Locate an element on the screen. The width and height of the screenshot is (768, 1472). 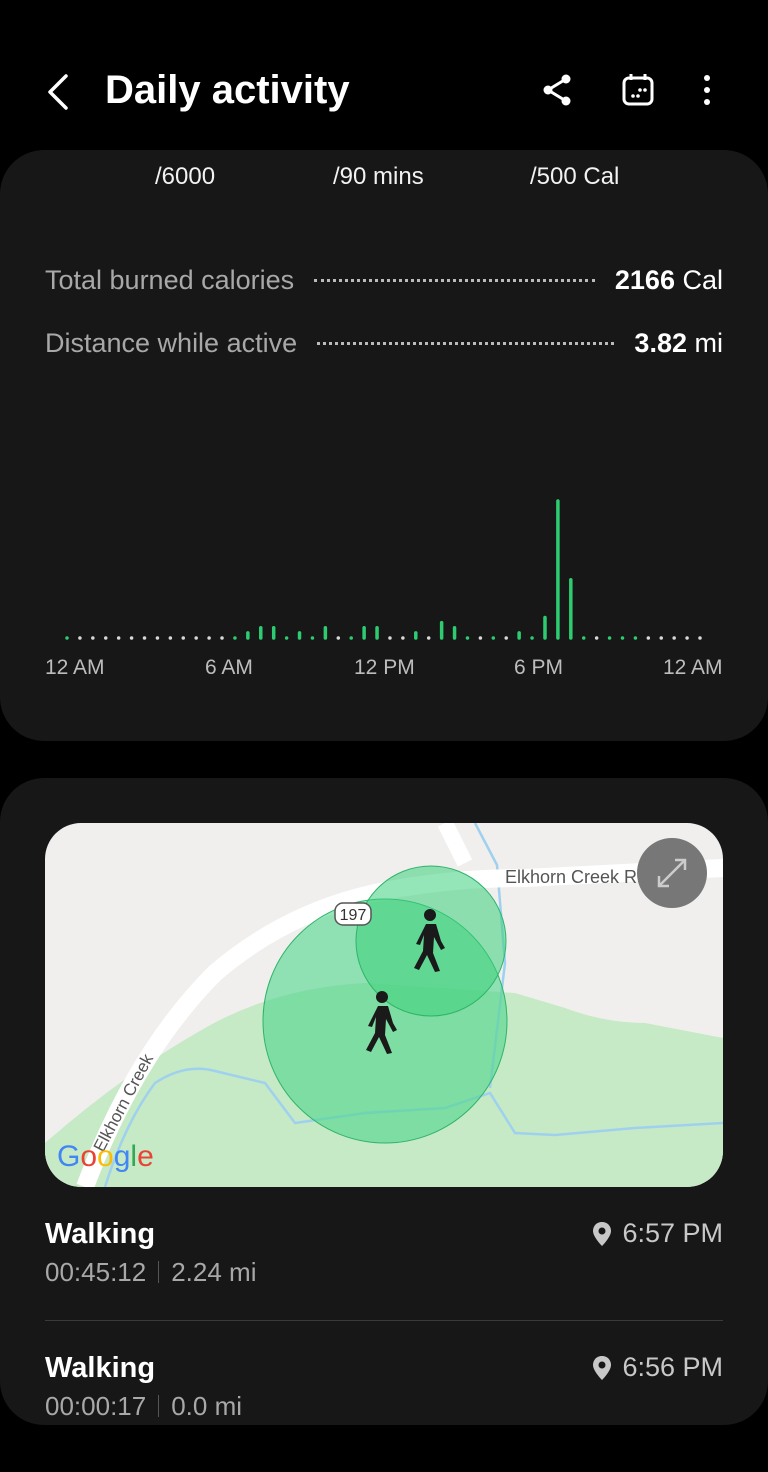
x-tick-label: 12 PM is located at coordinates (384, 667).